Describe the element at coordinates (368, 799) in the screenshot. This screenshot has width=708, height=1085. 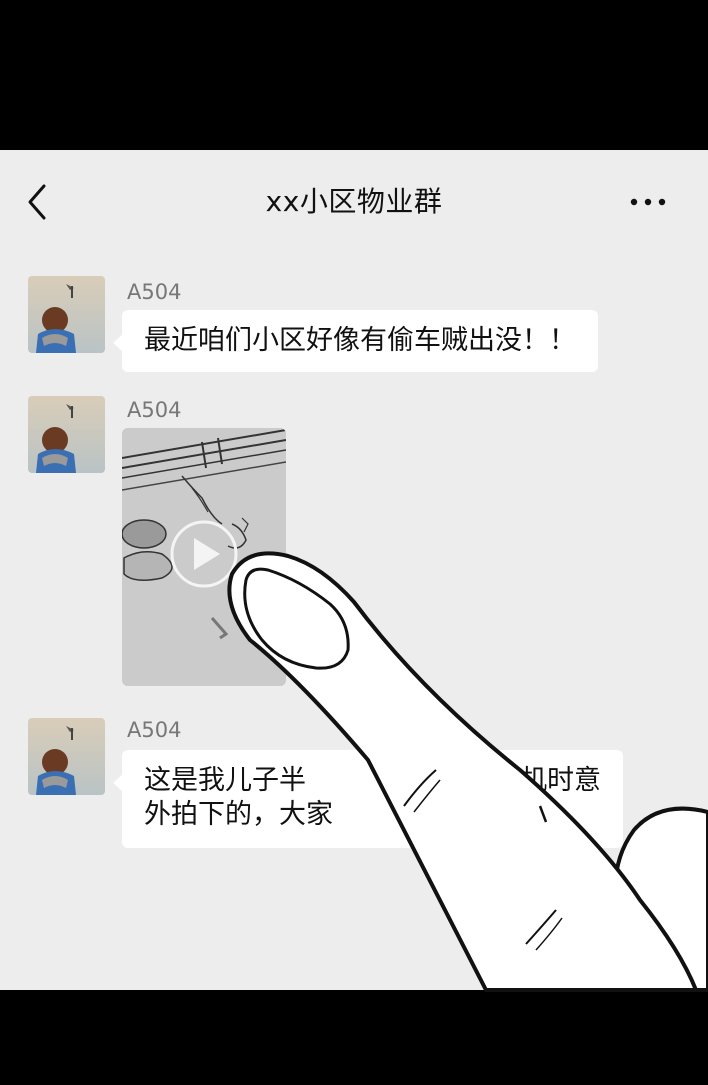
I see `message-bubble: 这是我儿子半 机时意 外拍下的，大家` at that location.